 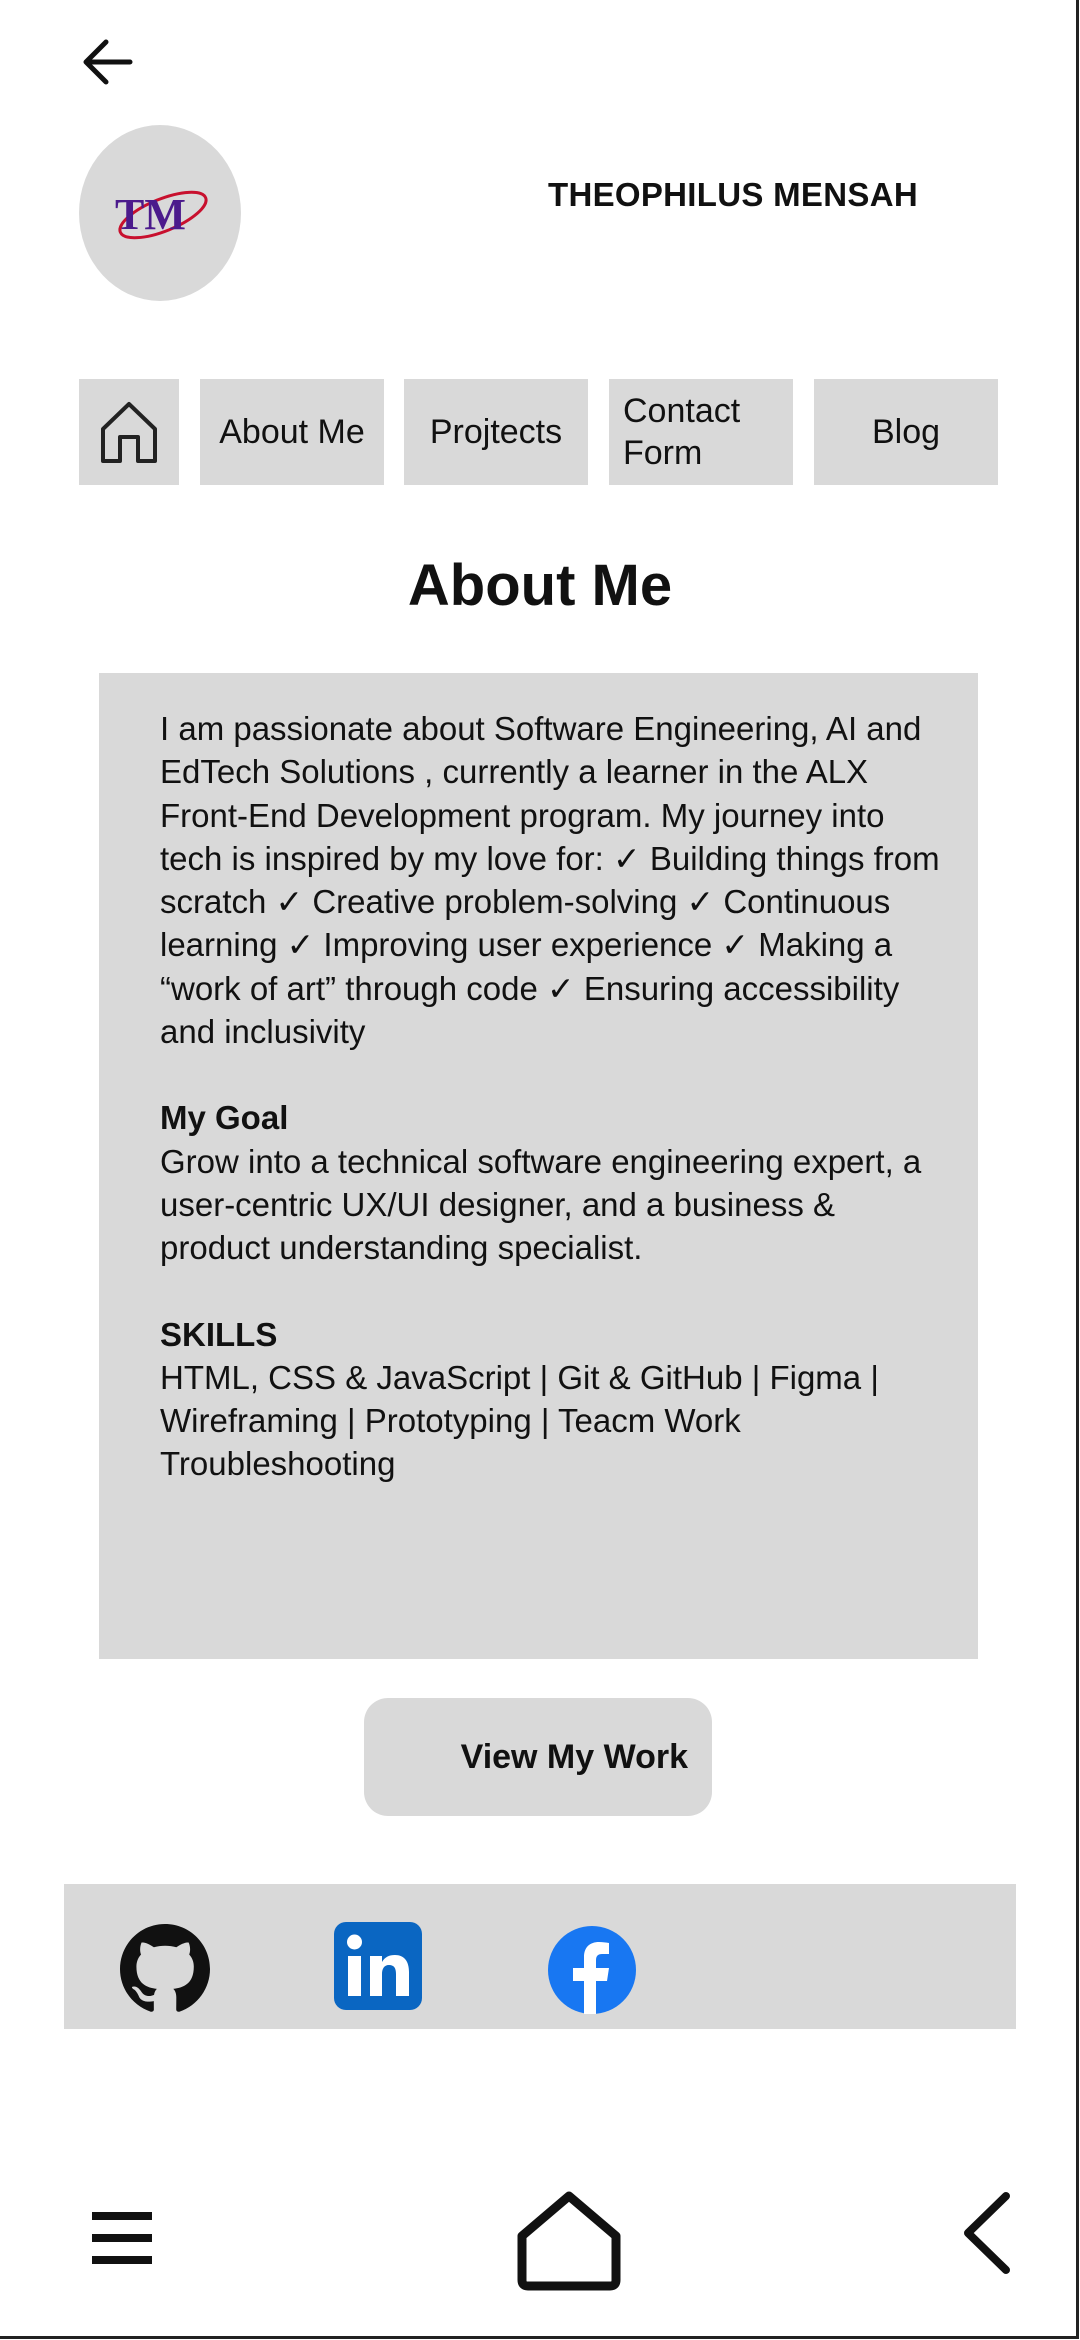 I want to click on system-menu-button, so click(x=122, y=2240).